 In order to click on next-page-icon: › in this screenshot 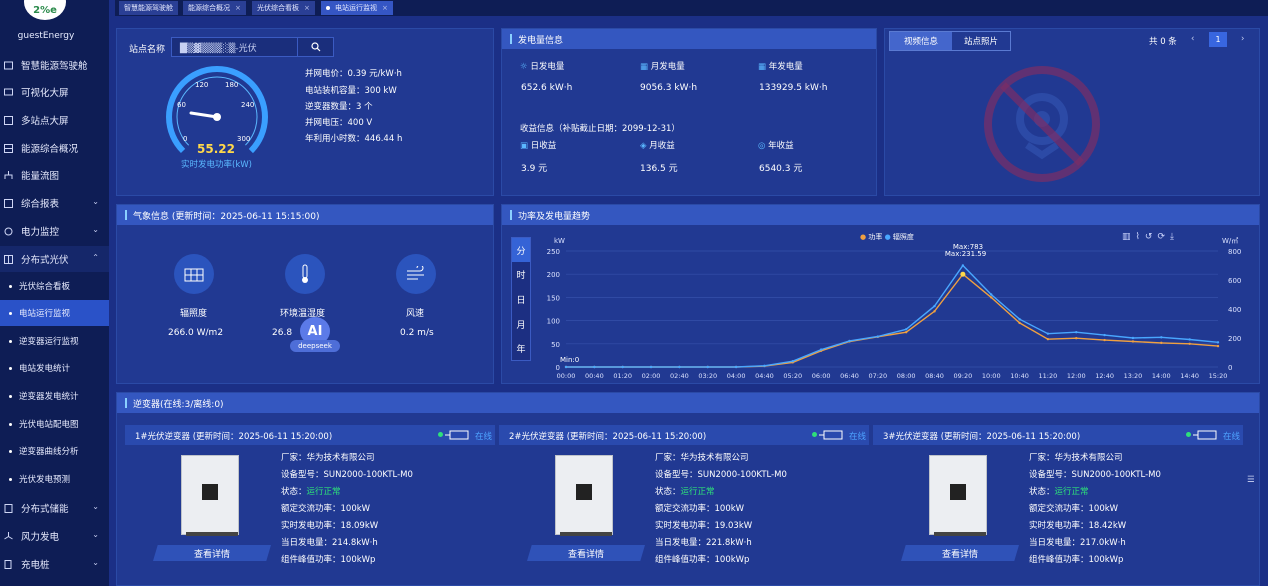, I will do `click(1242, 39)`.